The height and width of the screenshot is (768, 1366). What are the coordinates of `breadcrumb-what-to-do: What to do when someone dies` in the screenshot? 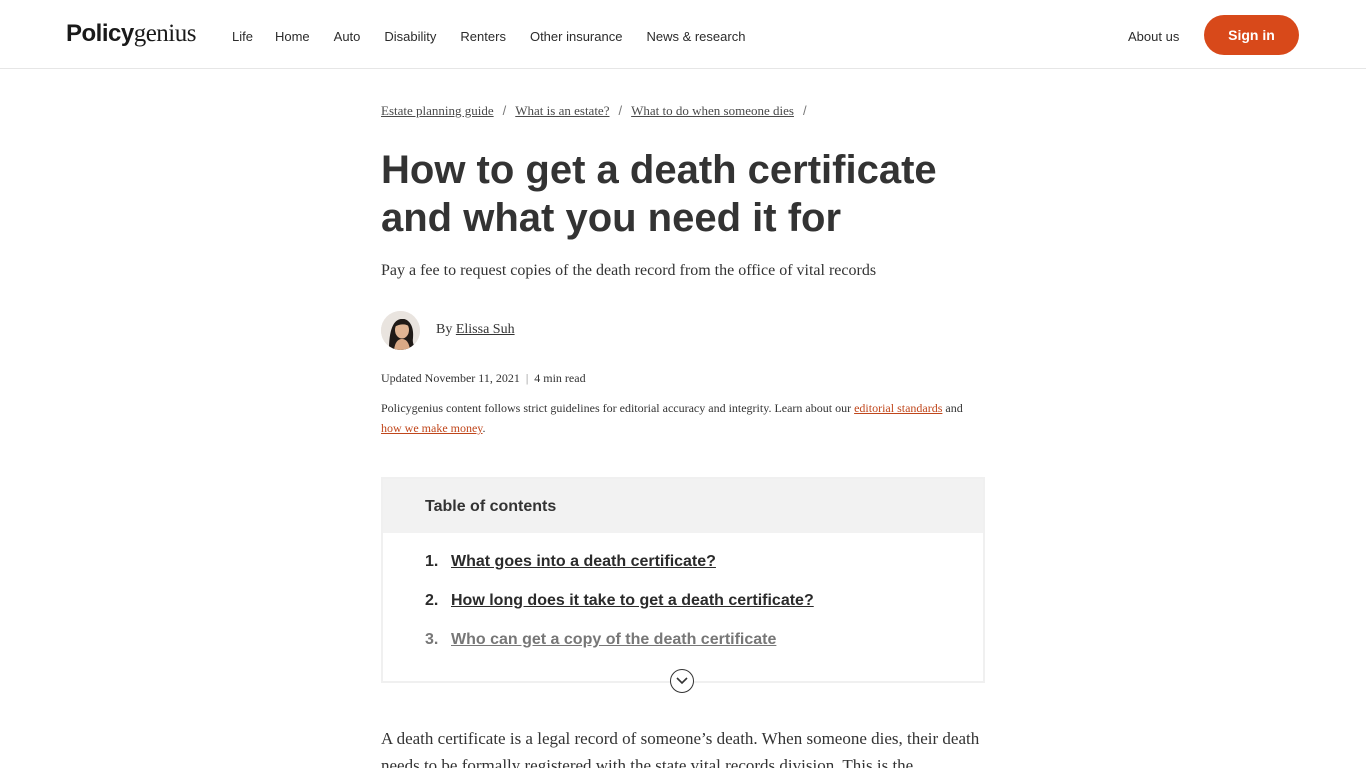 It's located at (712, 111).